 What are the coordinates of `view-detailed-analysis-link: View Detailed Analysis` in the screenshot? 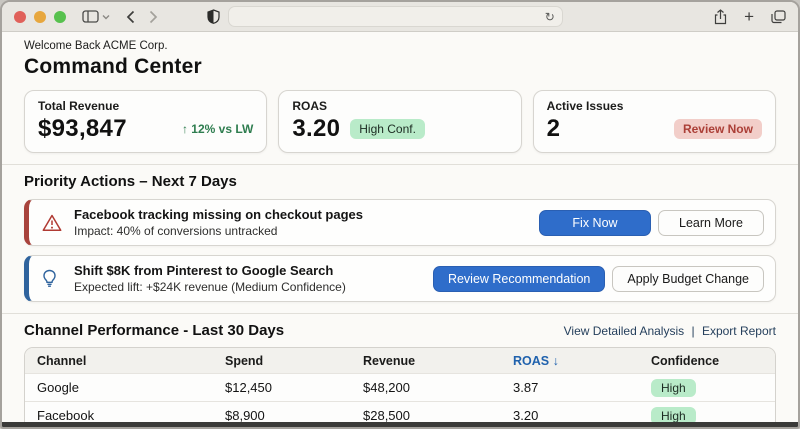 It's located at (624, 331).